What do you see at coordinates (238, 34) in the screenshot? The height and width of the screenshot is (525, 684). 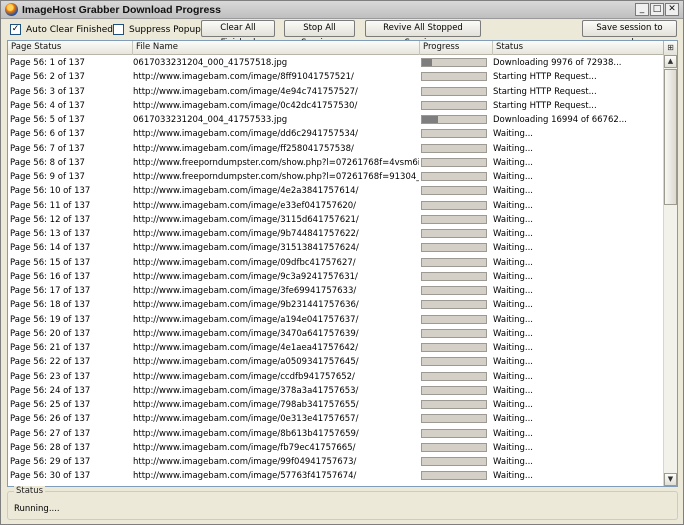 I see `clear-all-finished-button: Clear All Finished` at bounding box center [238, 34].